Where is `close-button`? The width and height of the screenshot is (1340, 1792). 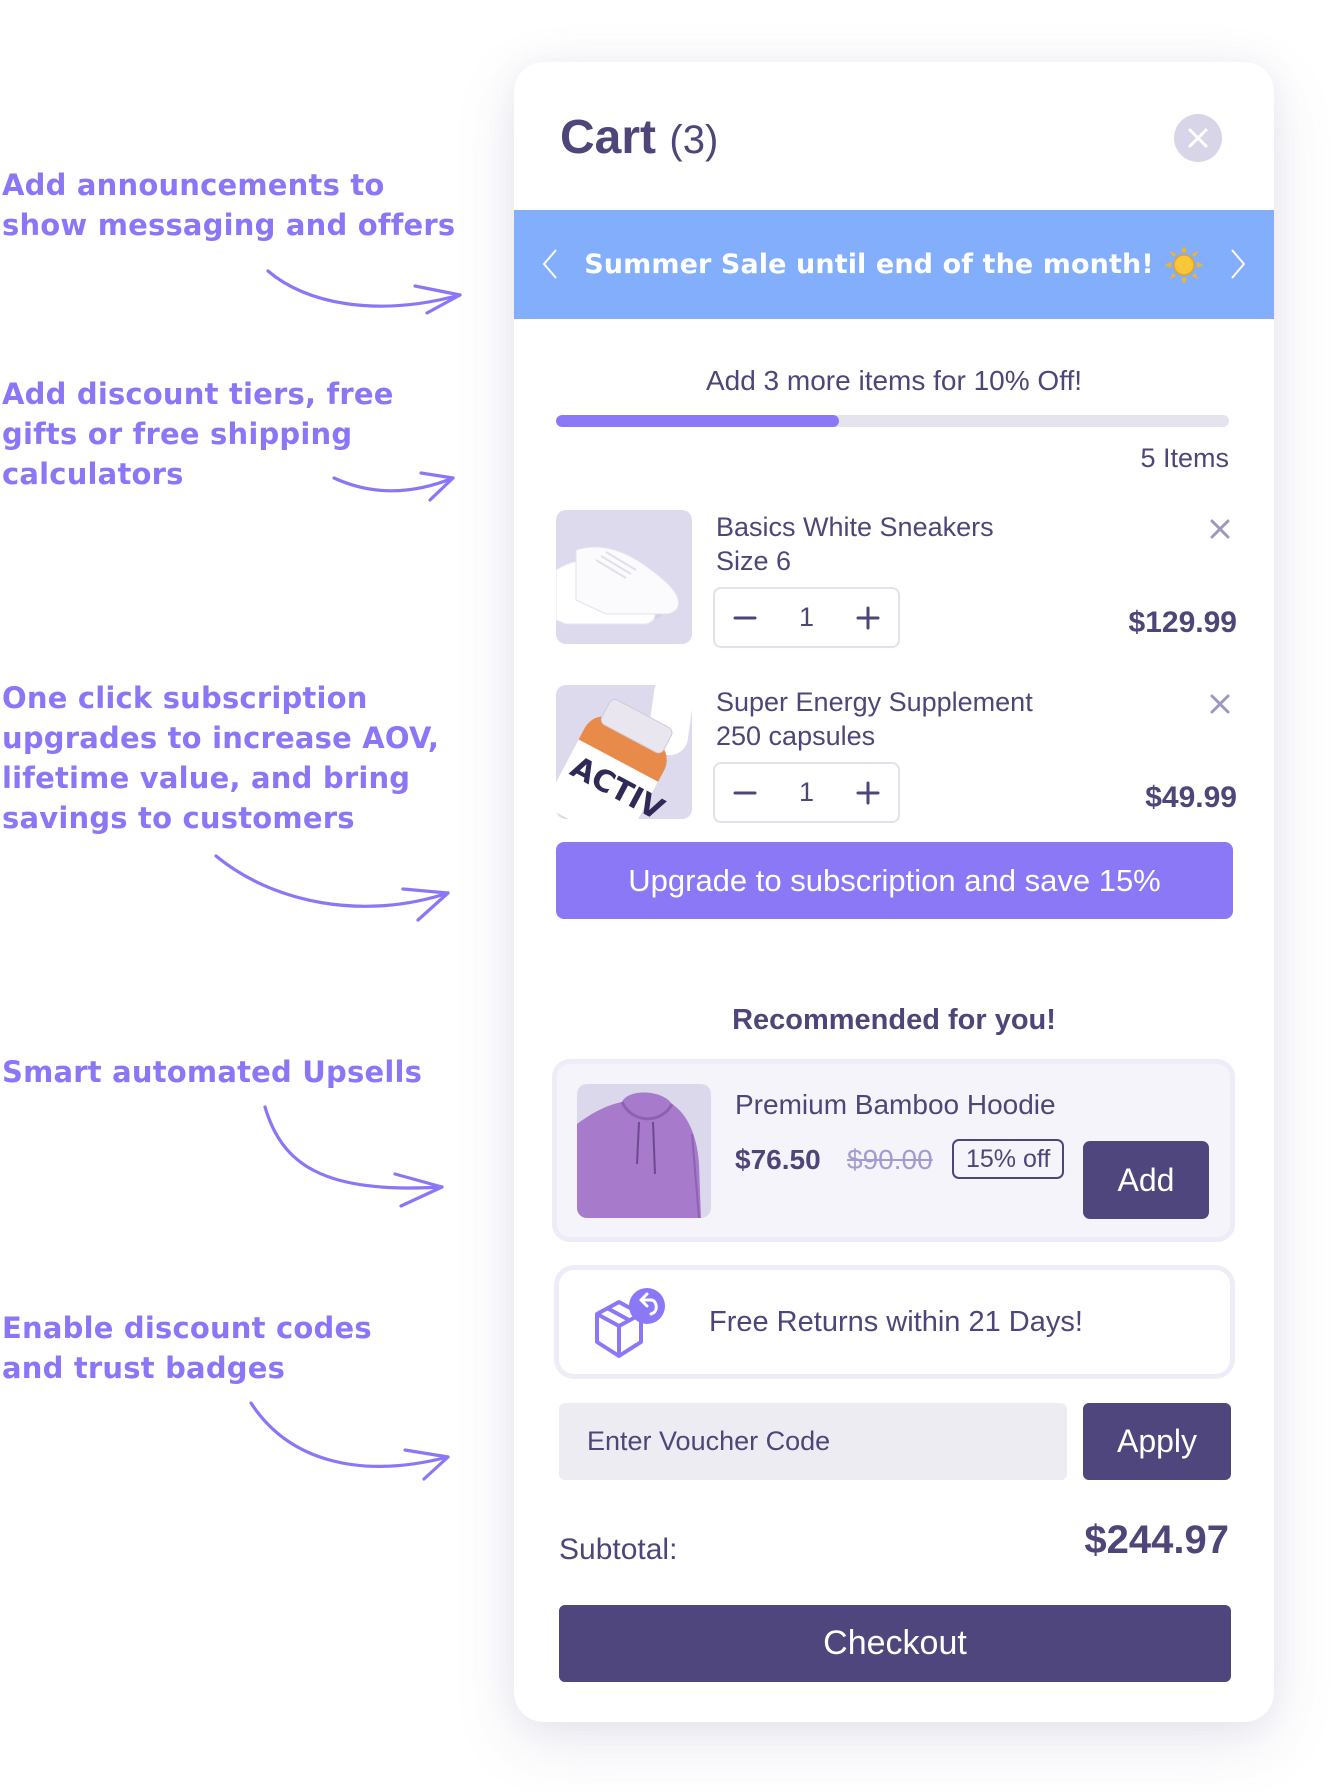
close-button is located at coordinates (1198, 138).